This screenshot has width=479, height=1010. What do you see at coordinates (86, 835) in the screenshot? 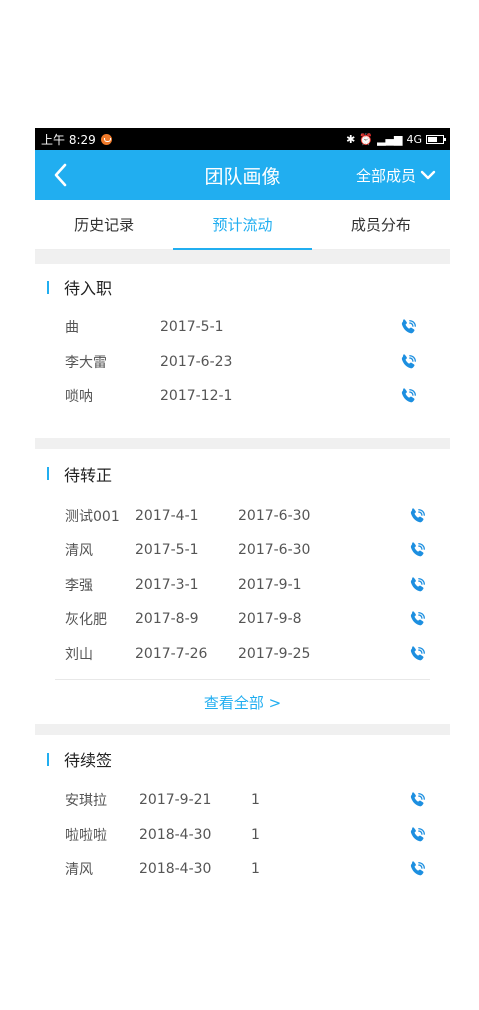
I see `employee-name: 啦啦啦` at bounding box center [86, 835].